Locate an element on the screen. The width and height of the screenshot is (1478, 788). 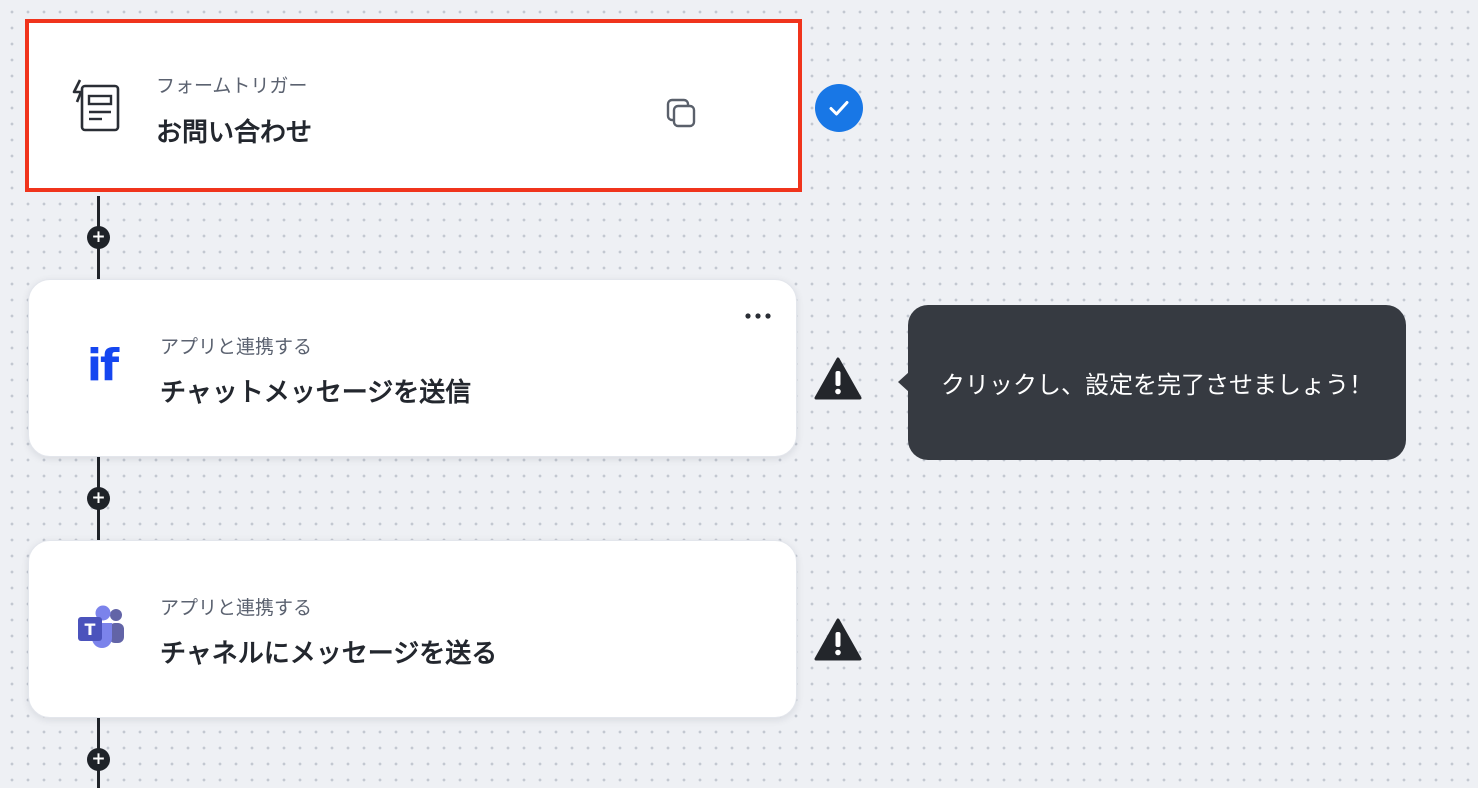
if-app-logo-text: if is located at coordinates (102, 365).